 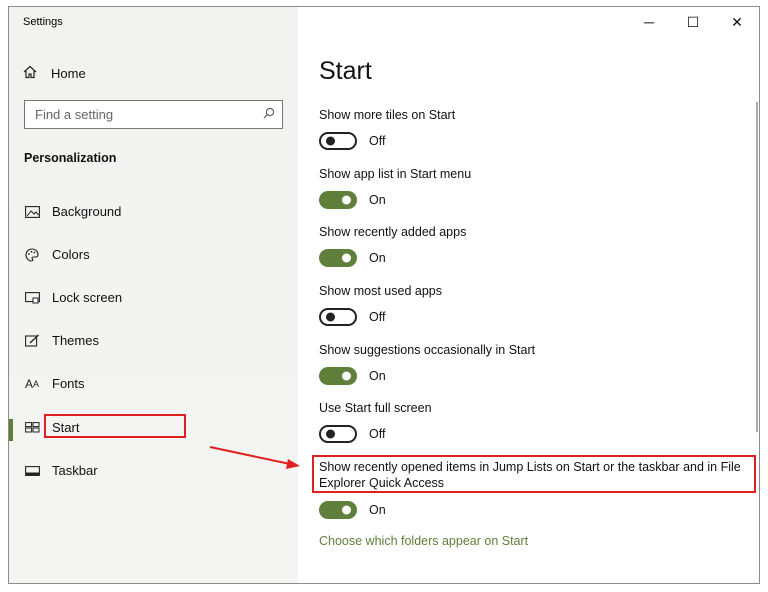 I want to click on sidebar-item-themes: Themes, so click(x=61, y=340).